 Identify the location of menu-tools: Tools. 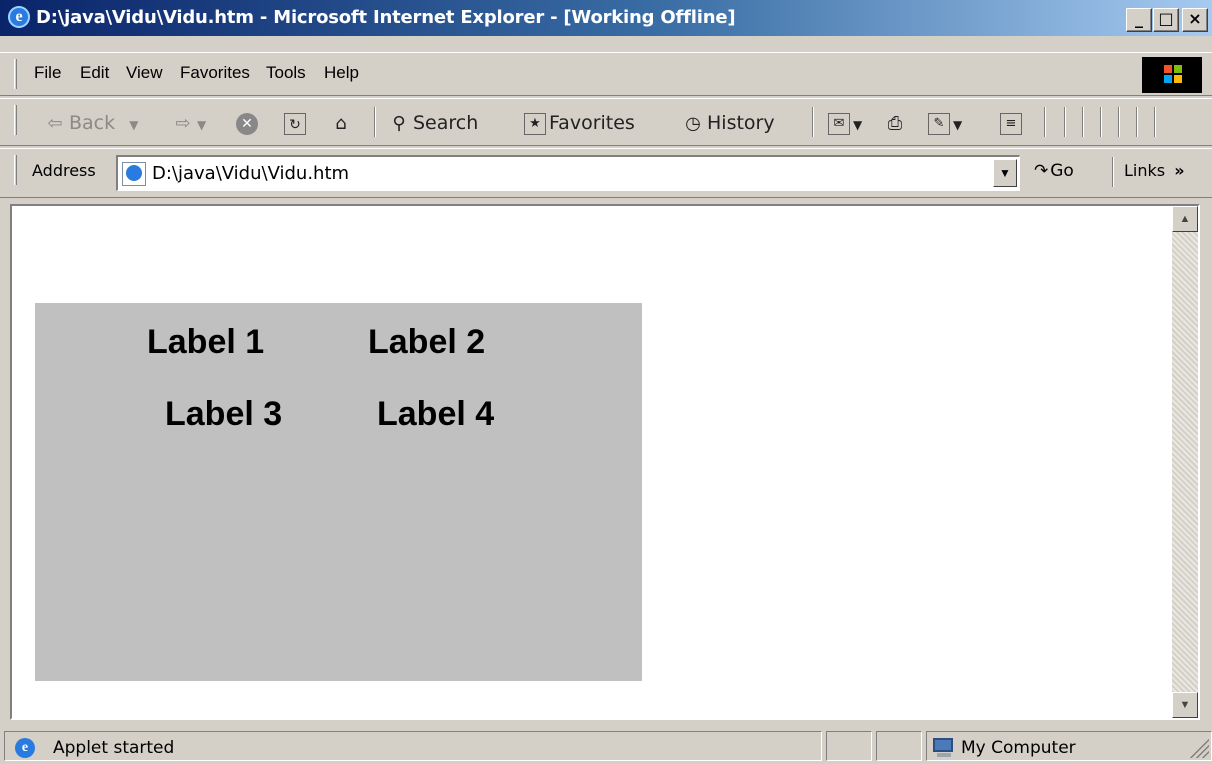
(286, 73).